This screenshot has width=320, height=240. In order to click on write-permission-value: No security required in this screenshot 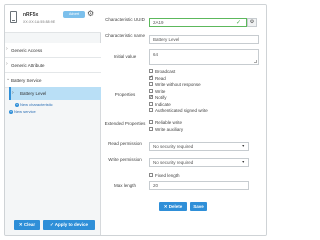, I will do `click(173, 162)`.